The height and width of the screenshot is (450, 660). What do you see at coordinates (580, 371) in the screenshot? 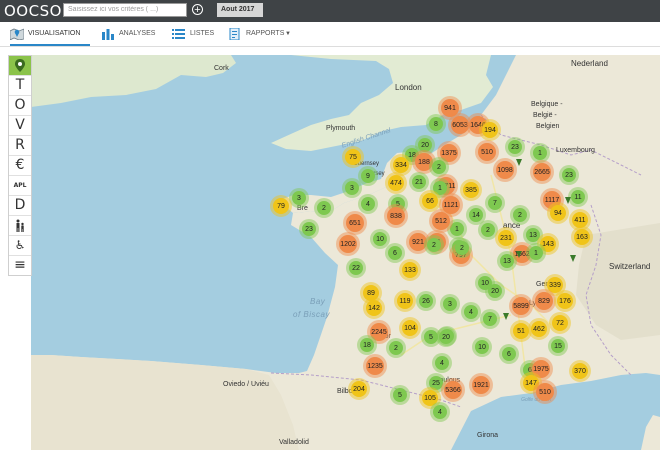
I see `cluster-marker: 370` at bounding box center [580, 371].